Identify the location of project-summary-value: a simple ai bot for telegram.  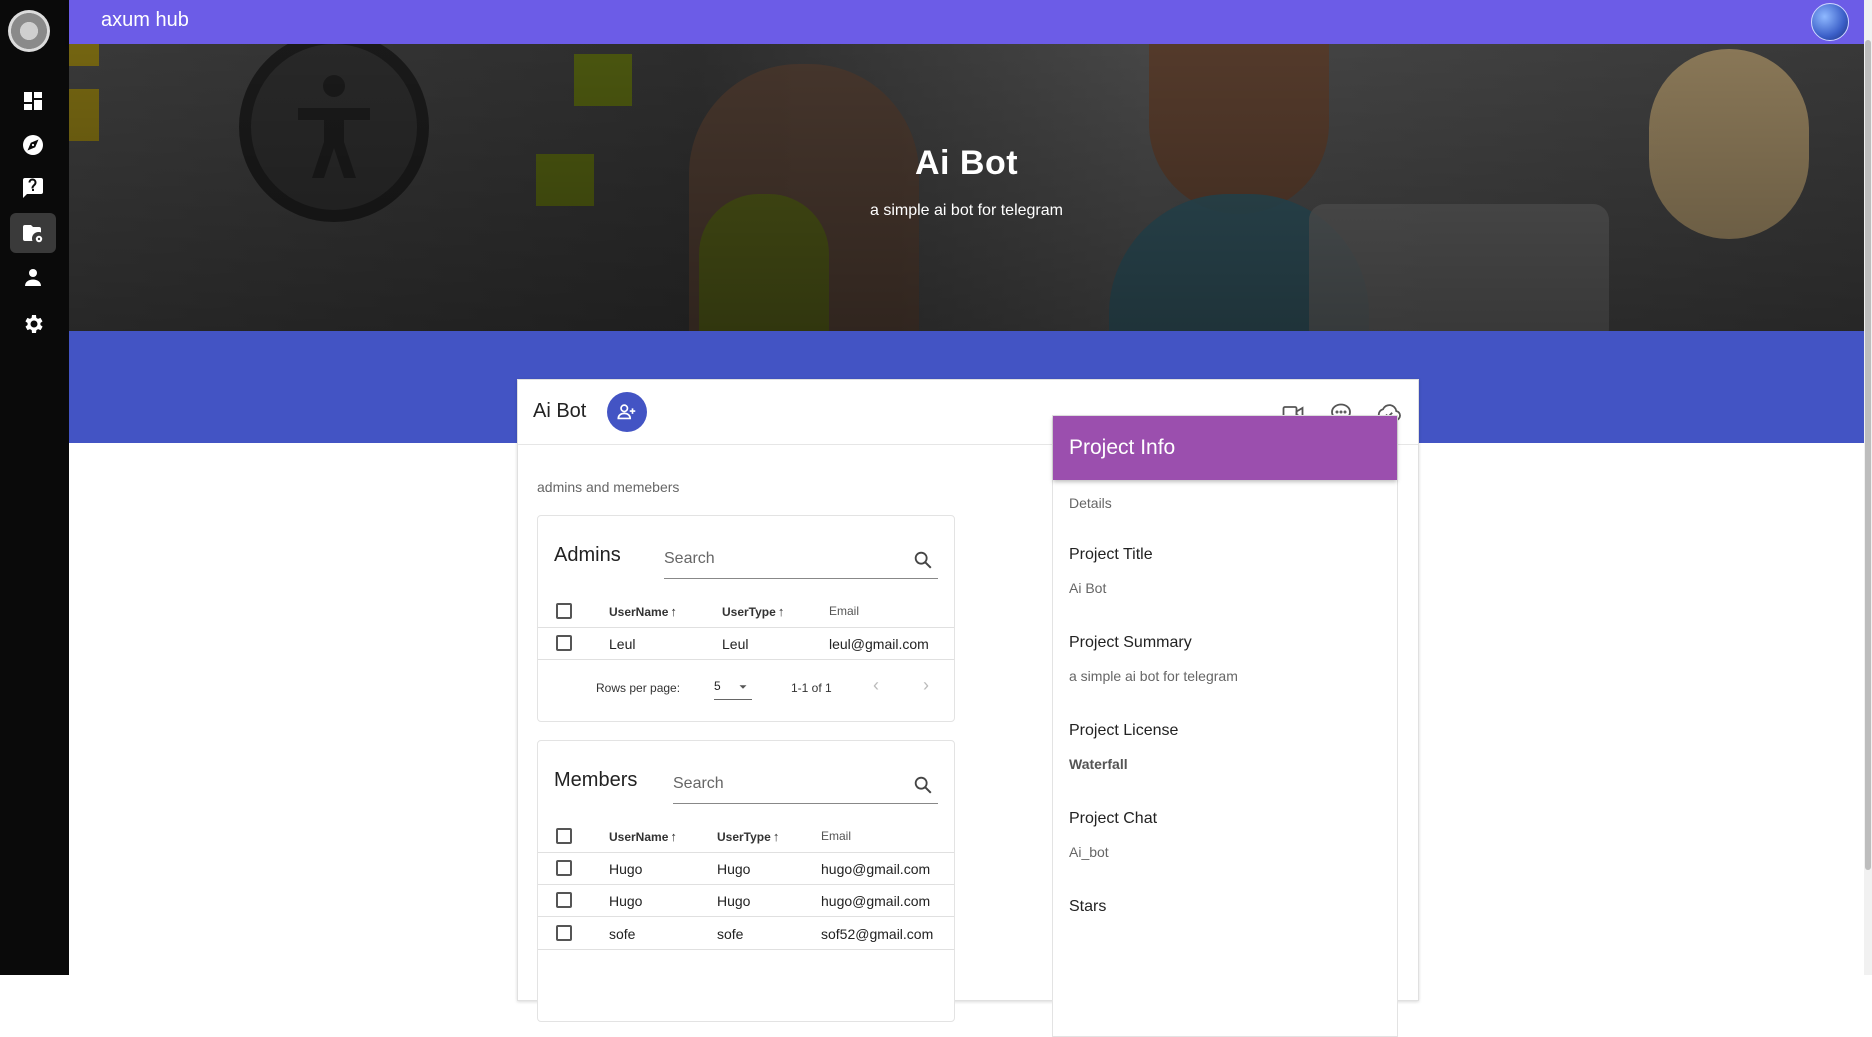
(1153, 676).